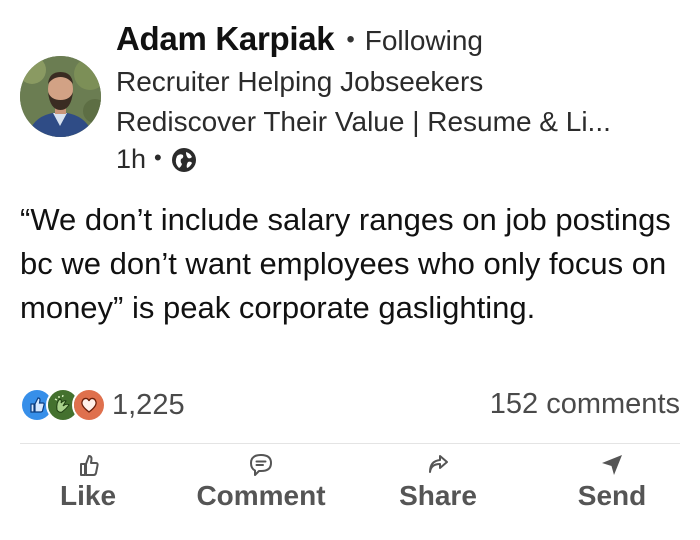 The width and height of the screenshot is (700, 540). What do you see at coordinates (261, 465) in the screenshot?
I see `comment-icon` at bounding box center [261, 465].